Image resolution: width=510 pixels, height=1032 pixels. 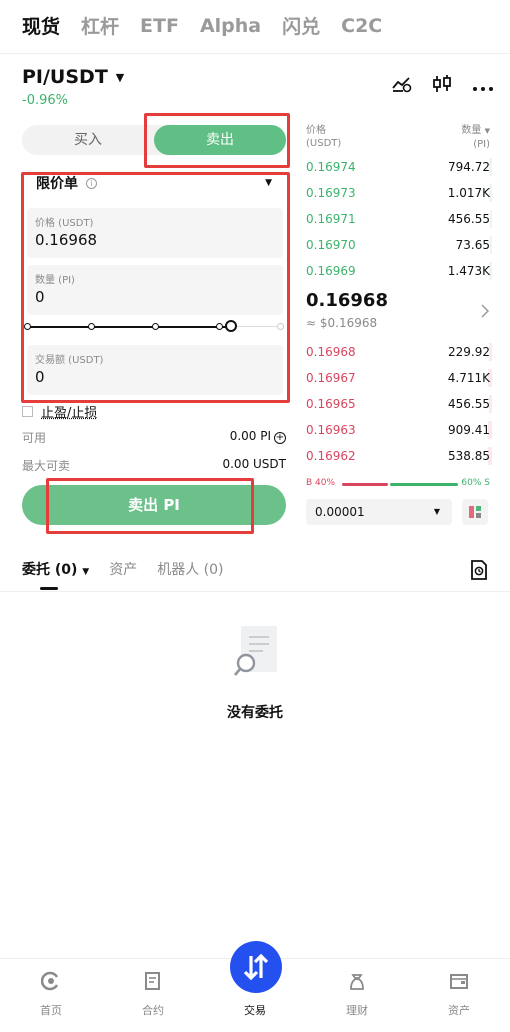 What do you see at coordinates (45, 100) in the screenshot?
I see `price-change: -0.96%` at bounding box center [45, 100].